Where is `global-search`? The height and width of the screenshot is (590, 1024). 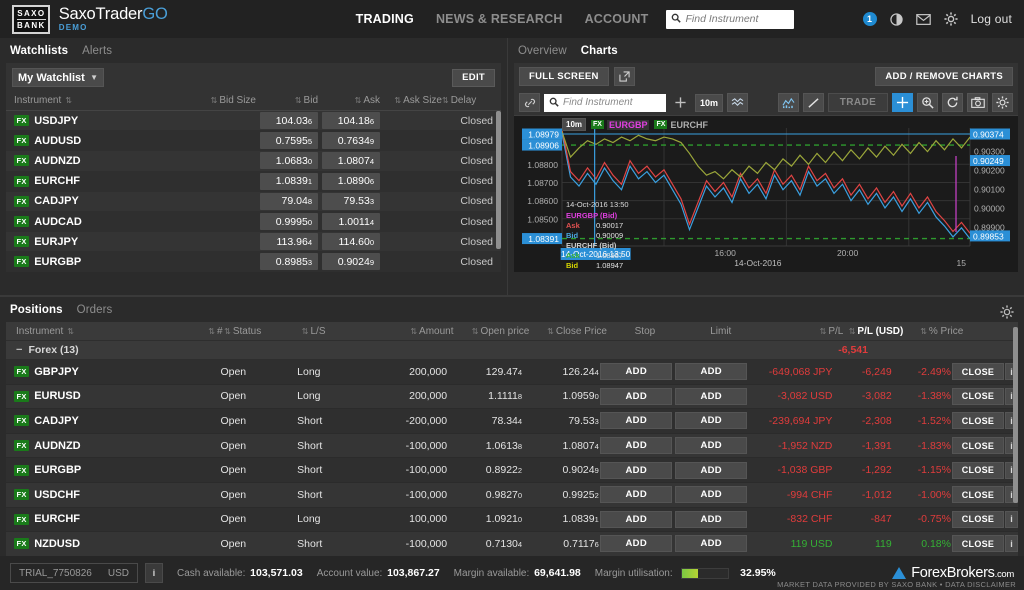
global-search is located at coordinates (730, 19).